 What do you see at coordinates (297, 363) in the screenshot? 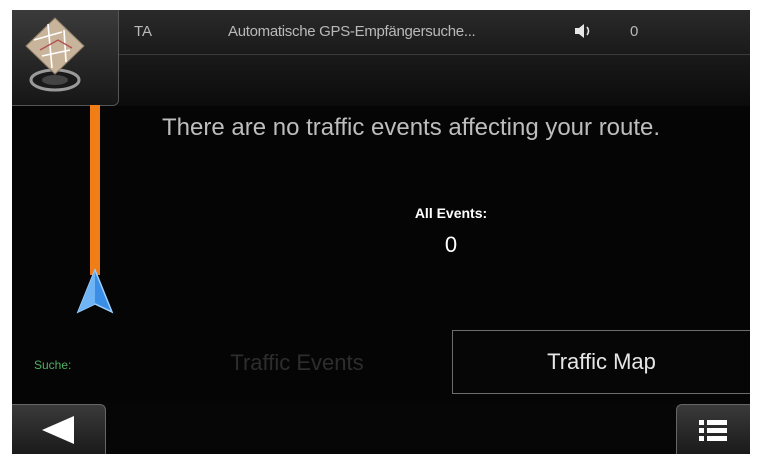
I see `traffic-events-button: Traffic Events` at bounding box center [297, 363].